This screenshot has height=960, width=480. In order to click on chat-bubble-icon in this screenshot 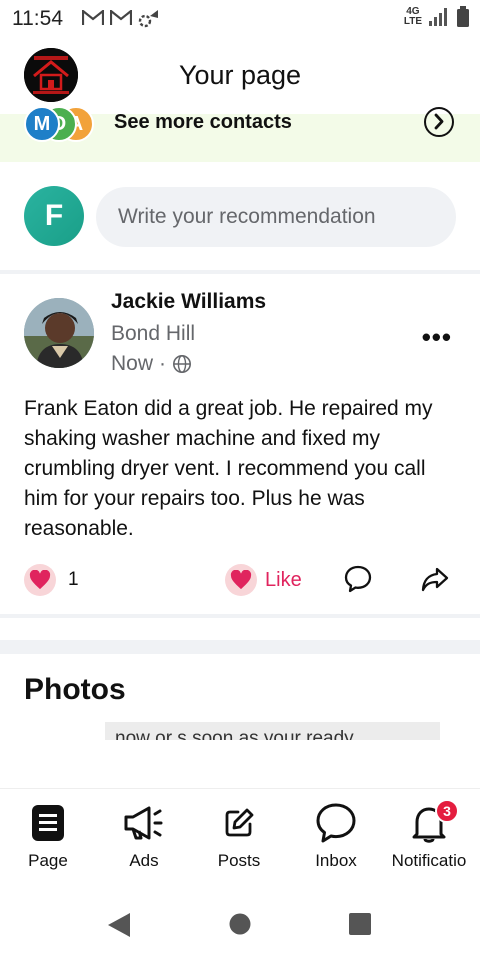, I will do `click(336, 823)`.